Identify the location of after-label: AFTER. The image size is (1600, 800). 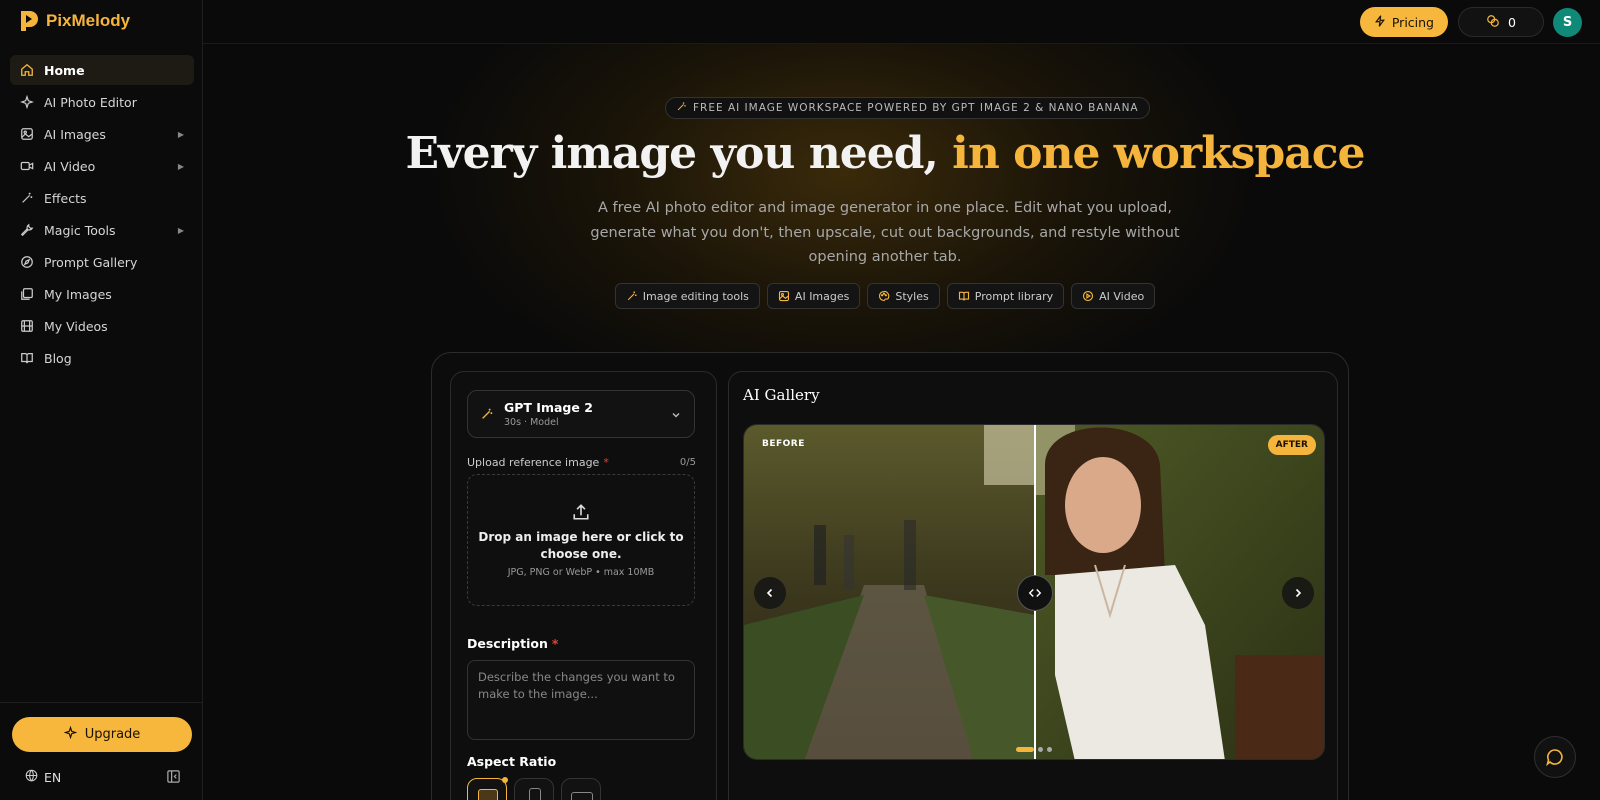
(1291, 445).